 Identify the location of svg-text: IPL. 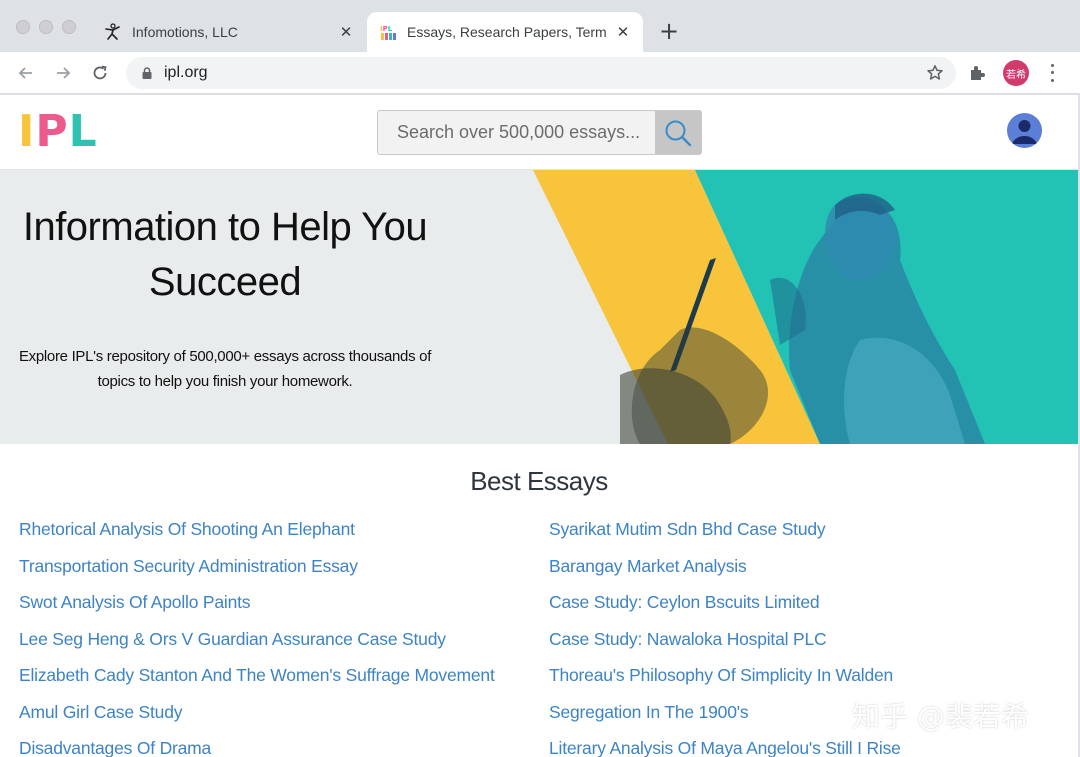
(386, 29).